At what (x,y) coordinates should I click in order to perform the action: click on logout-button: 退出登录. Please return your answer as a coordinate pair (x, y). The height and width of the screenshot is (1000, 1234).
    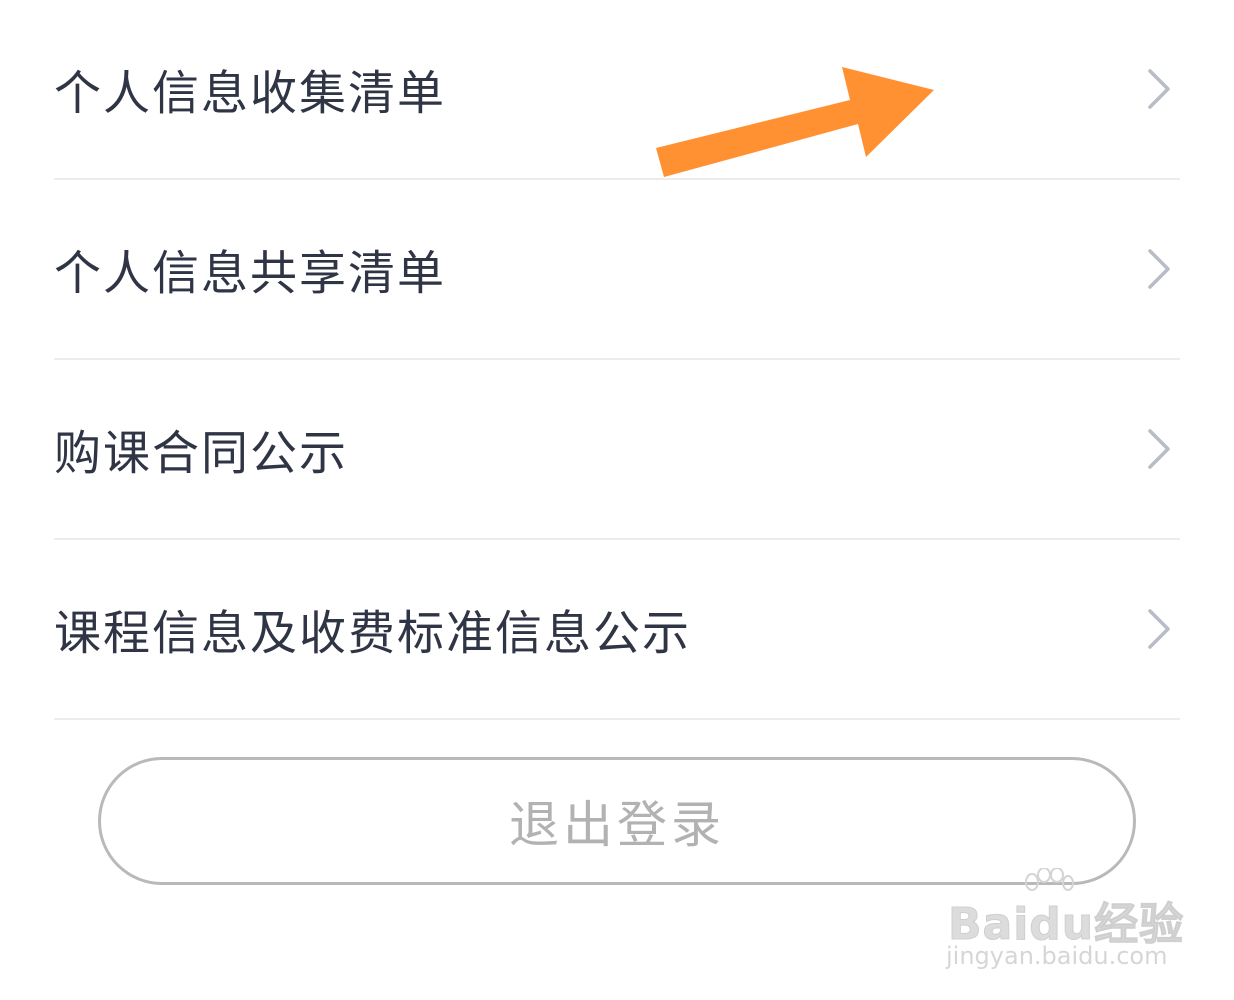
    Looking at the image, I should click on (617, 821).